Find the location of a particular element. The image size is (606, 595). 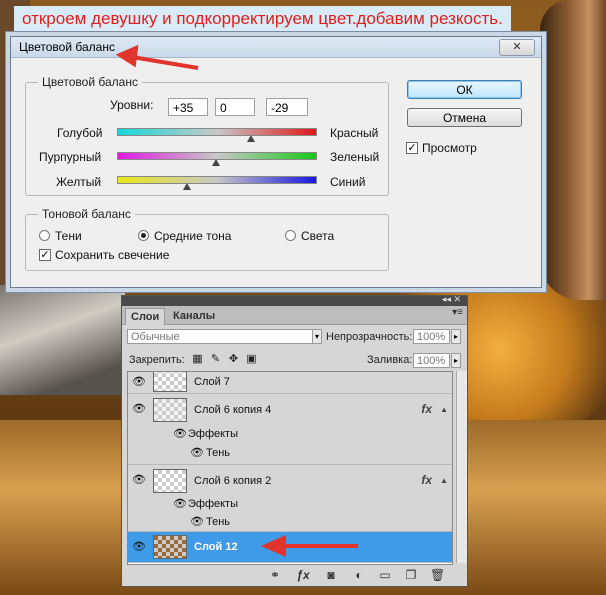

arrow-to-title is located at coordinates (157, 57).